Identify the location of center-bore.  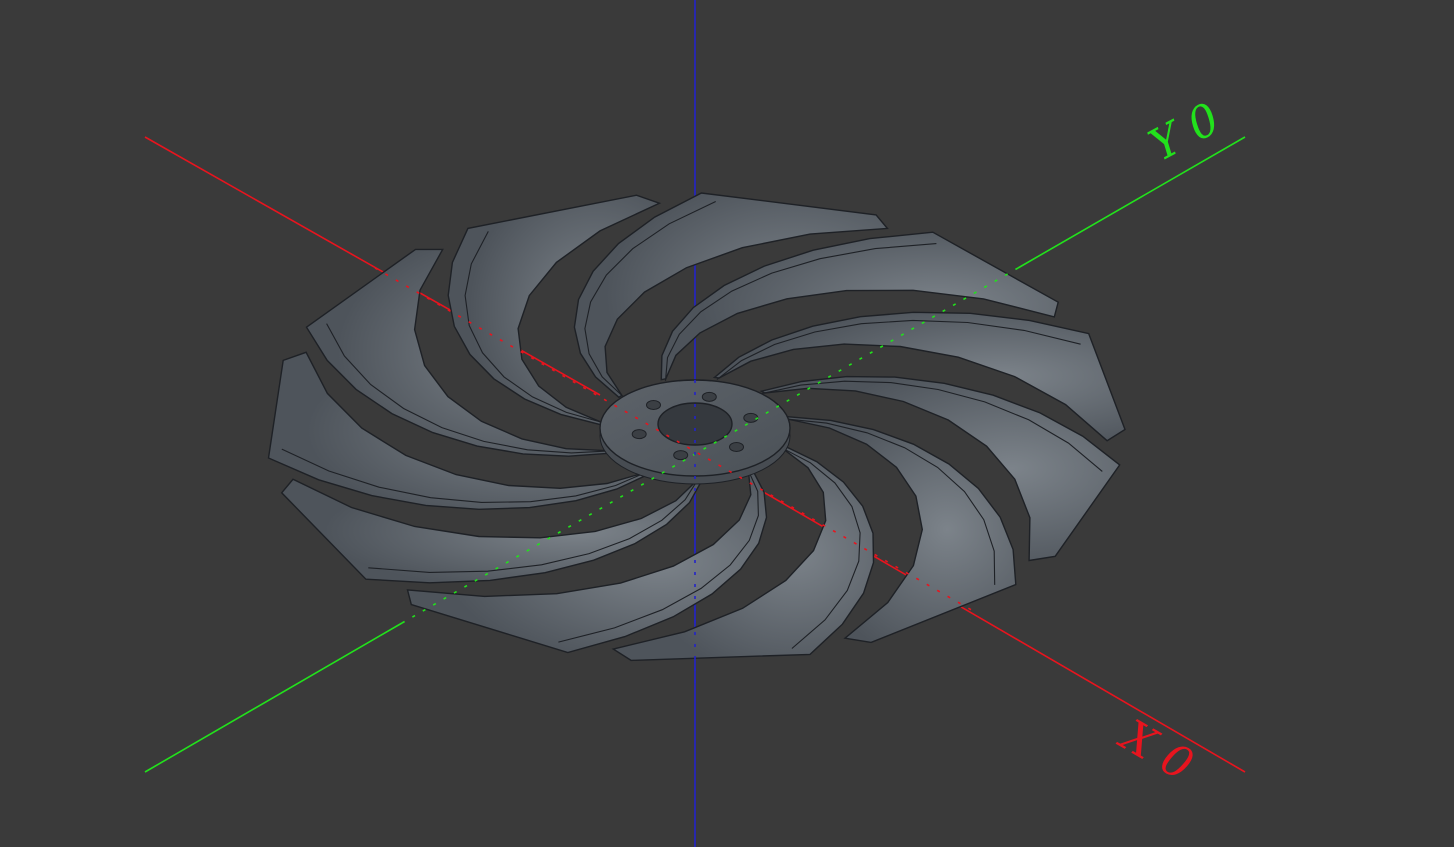
(695, 424).